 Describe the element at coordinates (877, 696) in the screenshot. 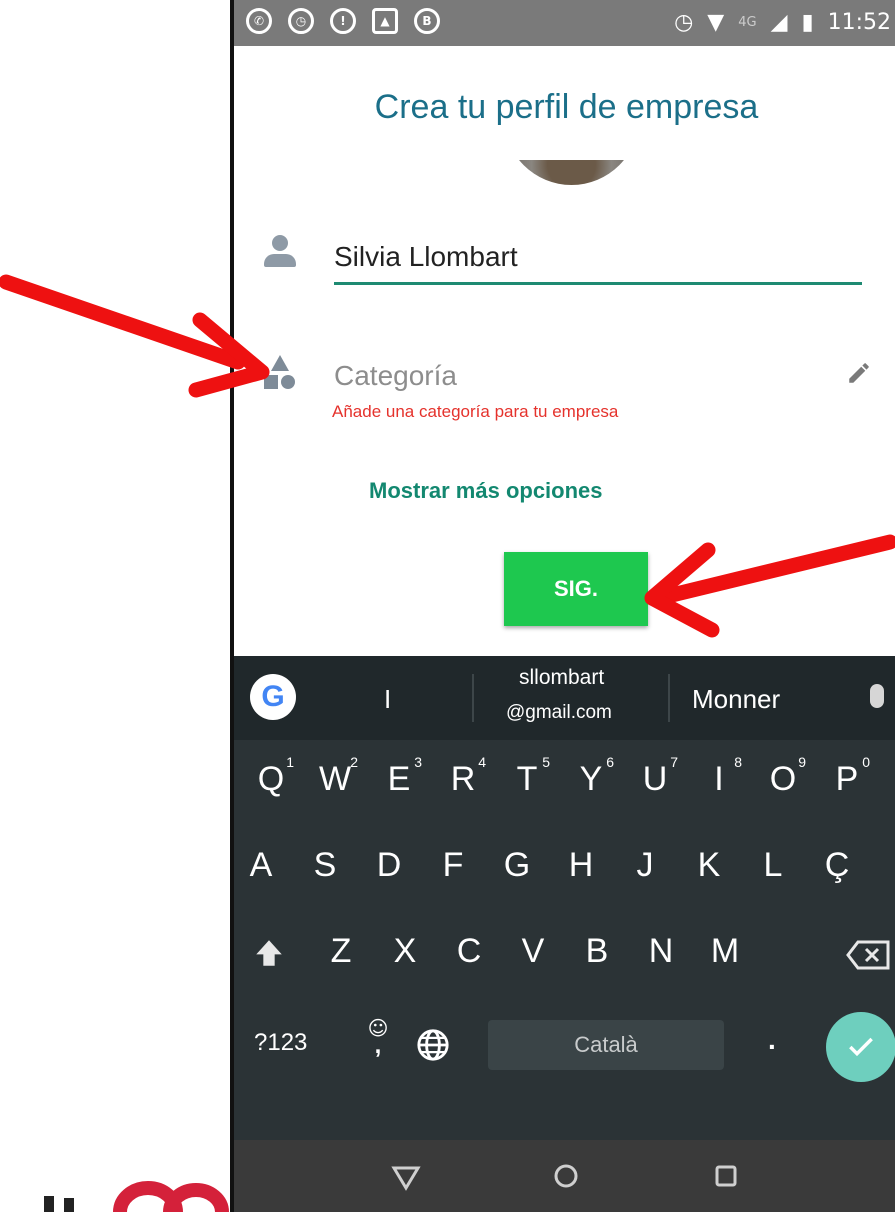

I see `mic-icon` at that location.